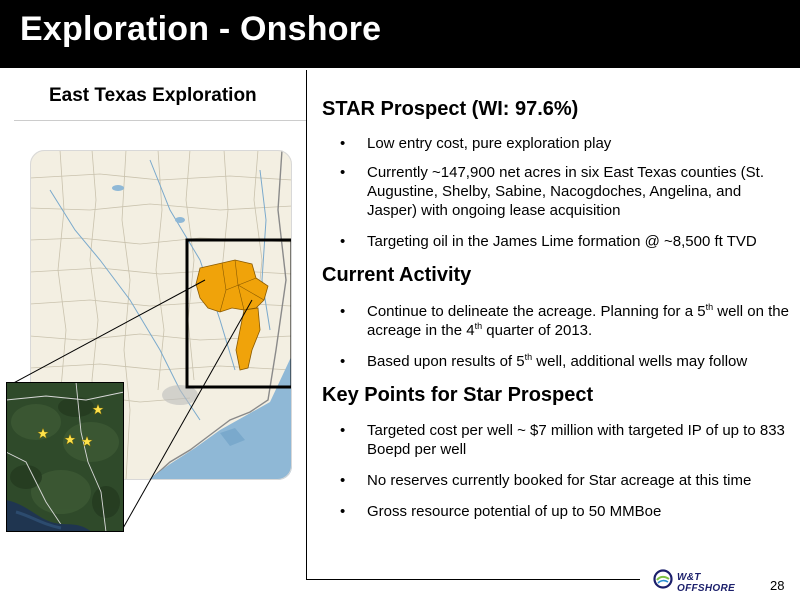 The height and width of the screenshot is (600, 800). What do you see at coordinates (663, 579) in the screenshot?
I see `wt-offshore-logo-icon` at bounding box center [663, 579].